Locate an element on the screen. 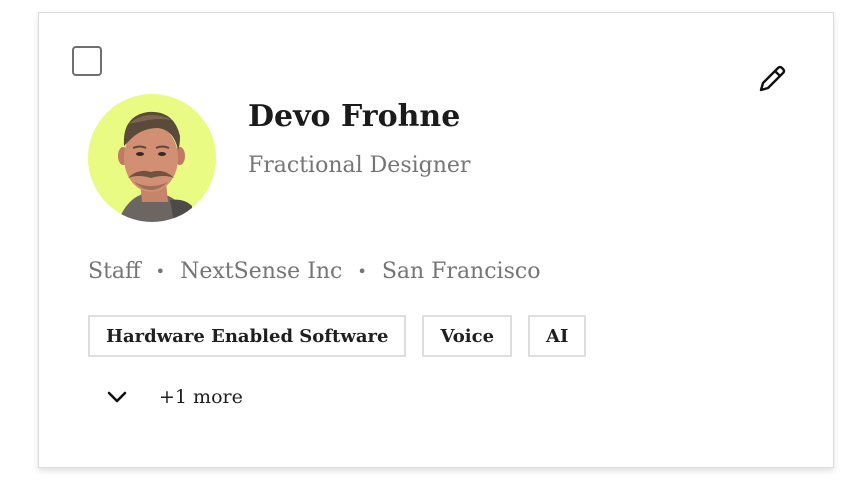  pencil-icon is located at coordinates (772, 78).